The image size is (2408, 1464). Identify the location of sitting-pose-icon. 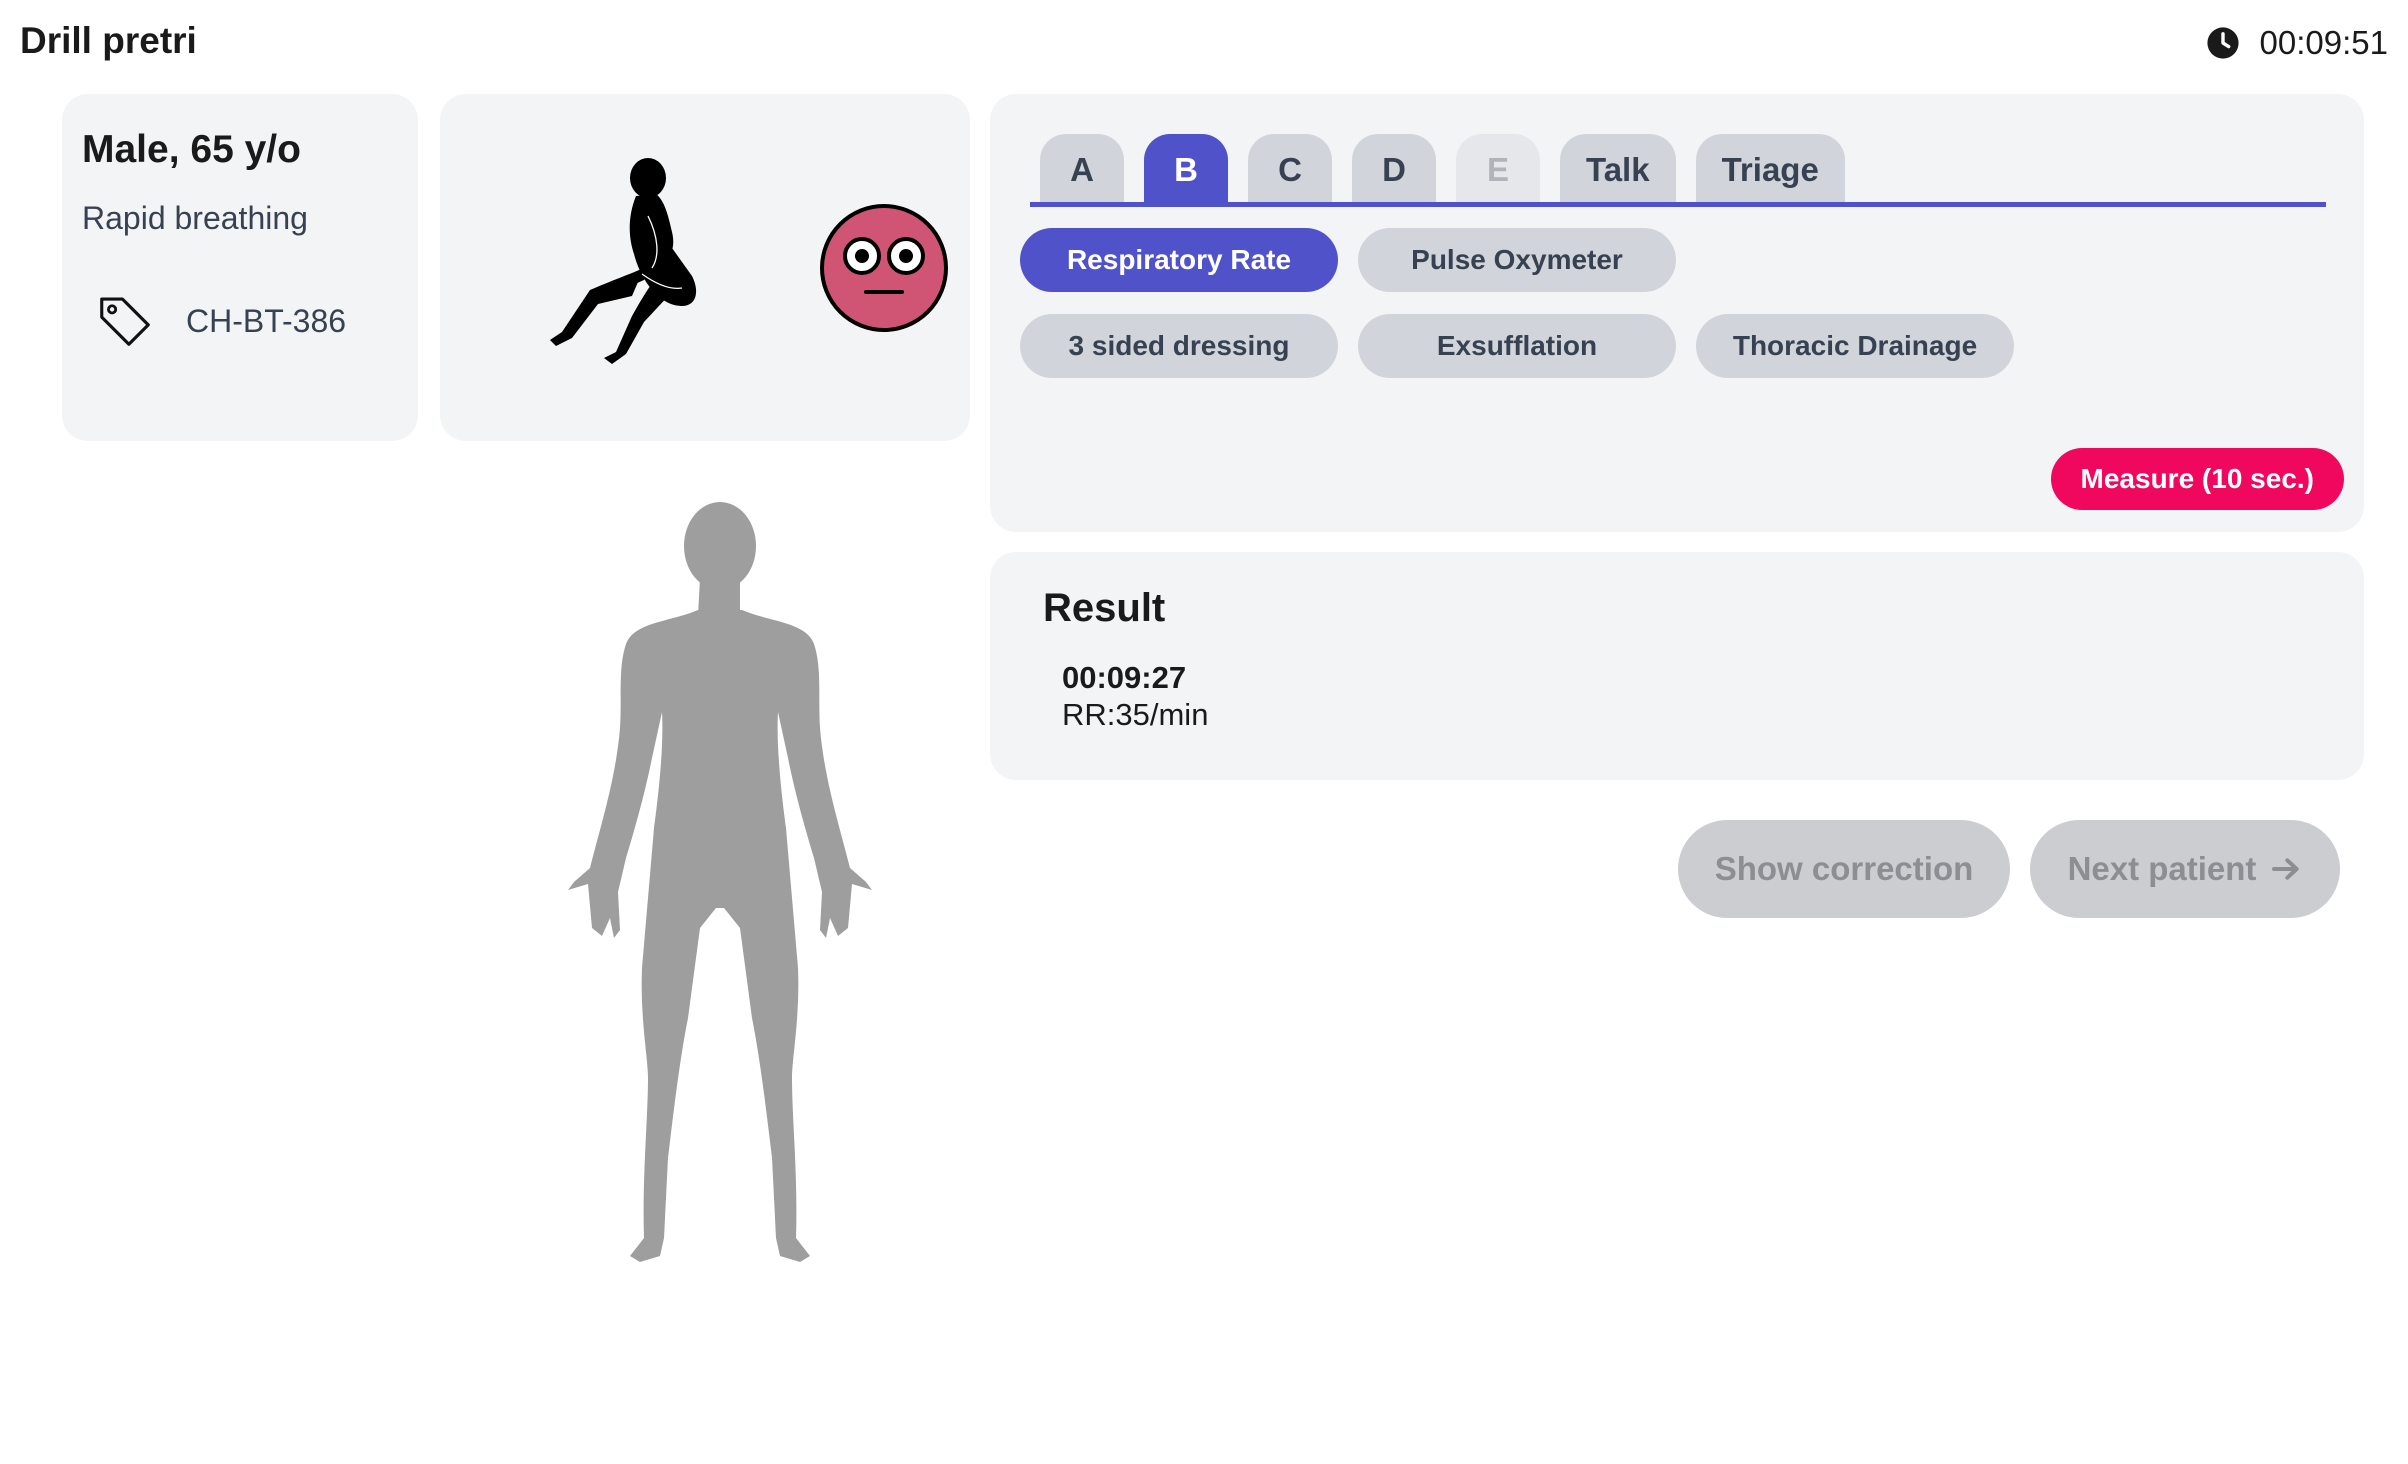
(623, 261).